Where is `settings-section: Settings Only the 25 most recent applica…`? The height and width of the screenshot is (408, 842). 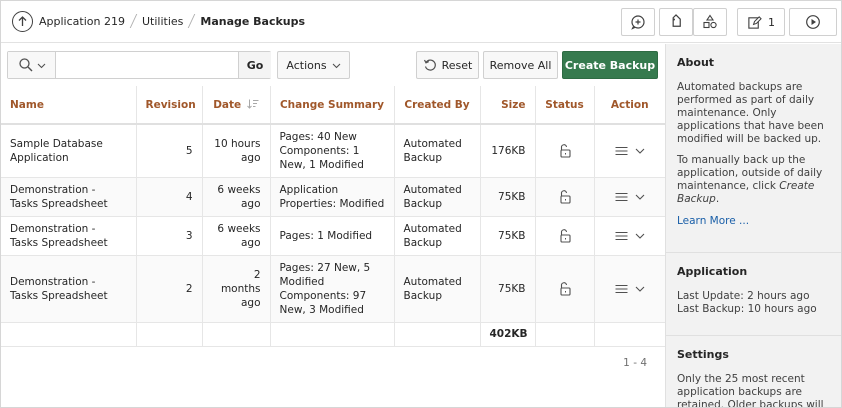 settings-section: Settings Only the 25 most recent applica… is located at coordinates (753, 372).